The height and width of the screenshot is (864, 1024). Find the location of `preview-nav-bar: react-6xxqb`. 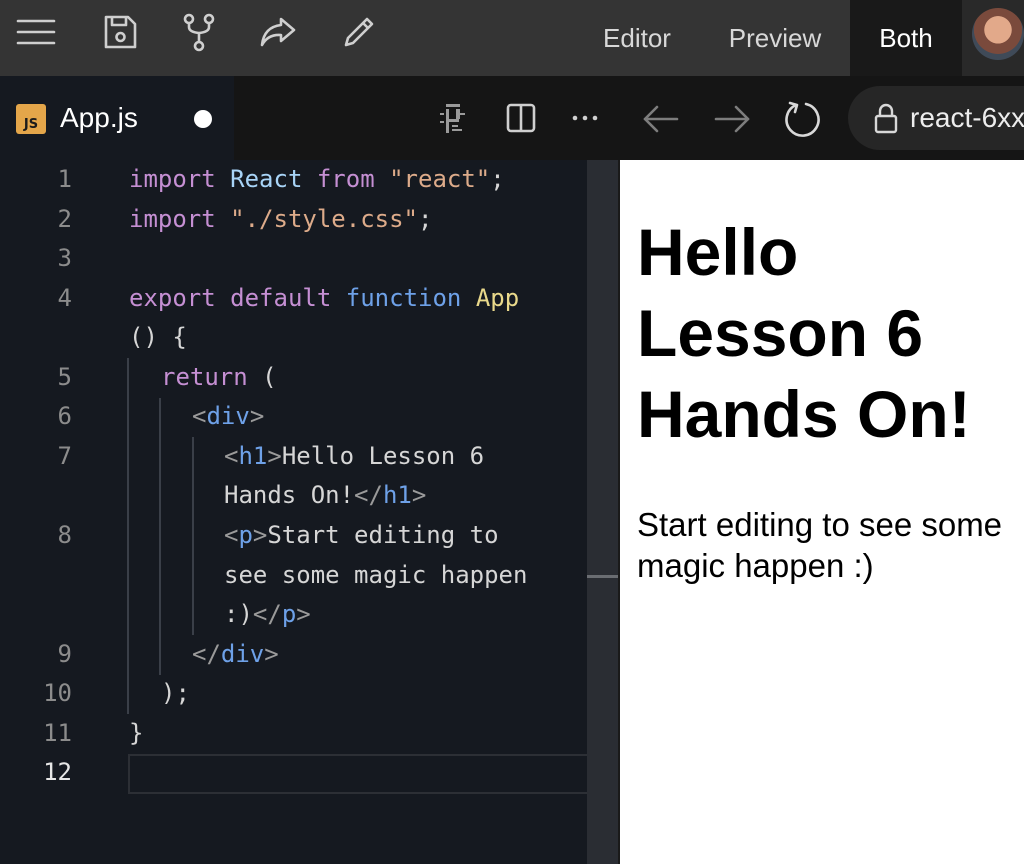

preview-nav-bar: react-6xxqb is located at coordinates (821, 118).